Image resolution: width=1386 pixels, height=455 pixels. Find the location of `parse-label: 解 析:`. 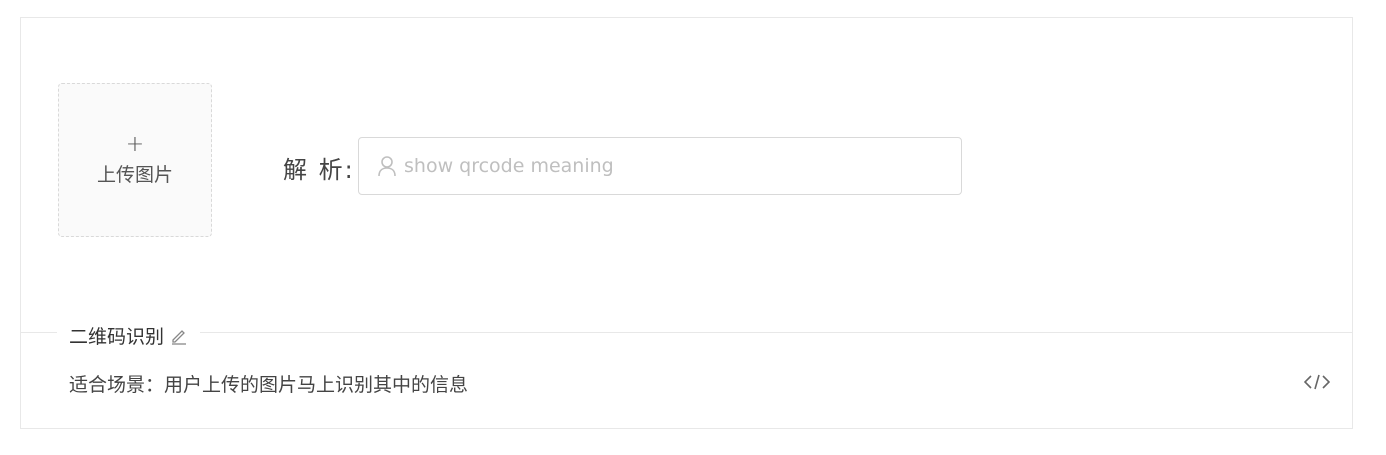

parse-label: 解 析: is located at coordinates (319, 170).